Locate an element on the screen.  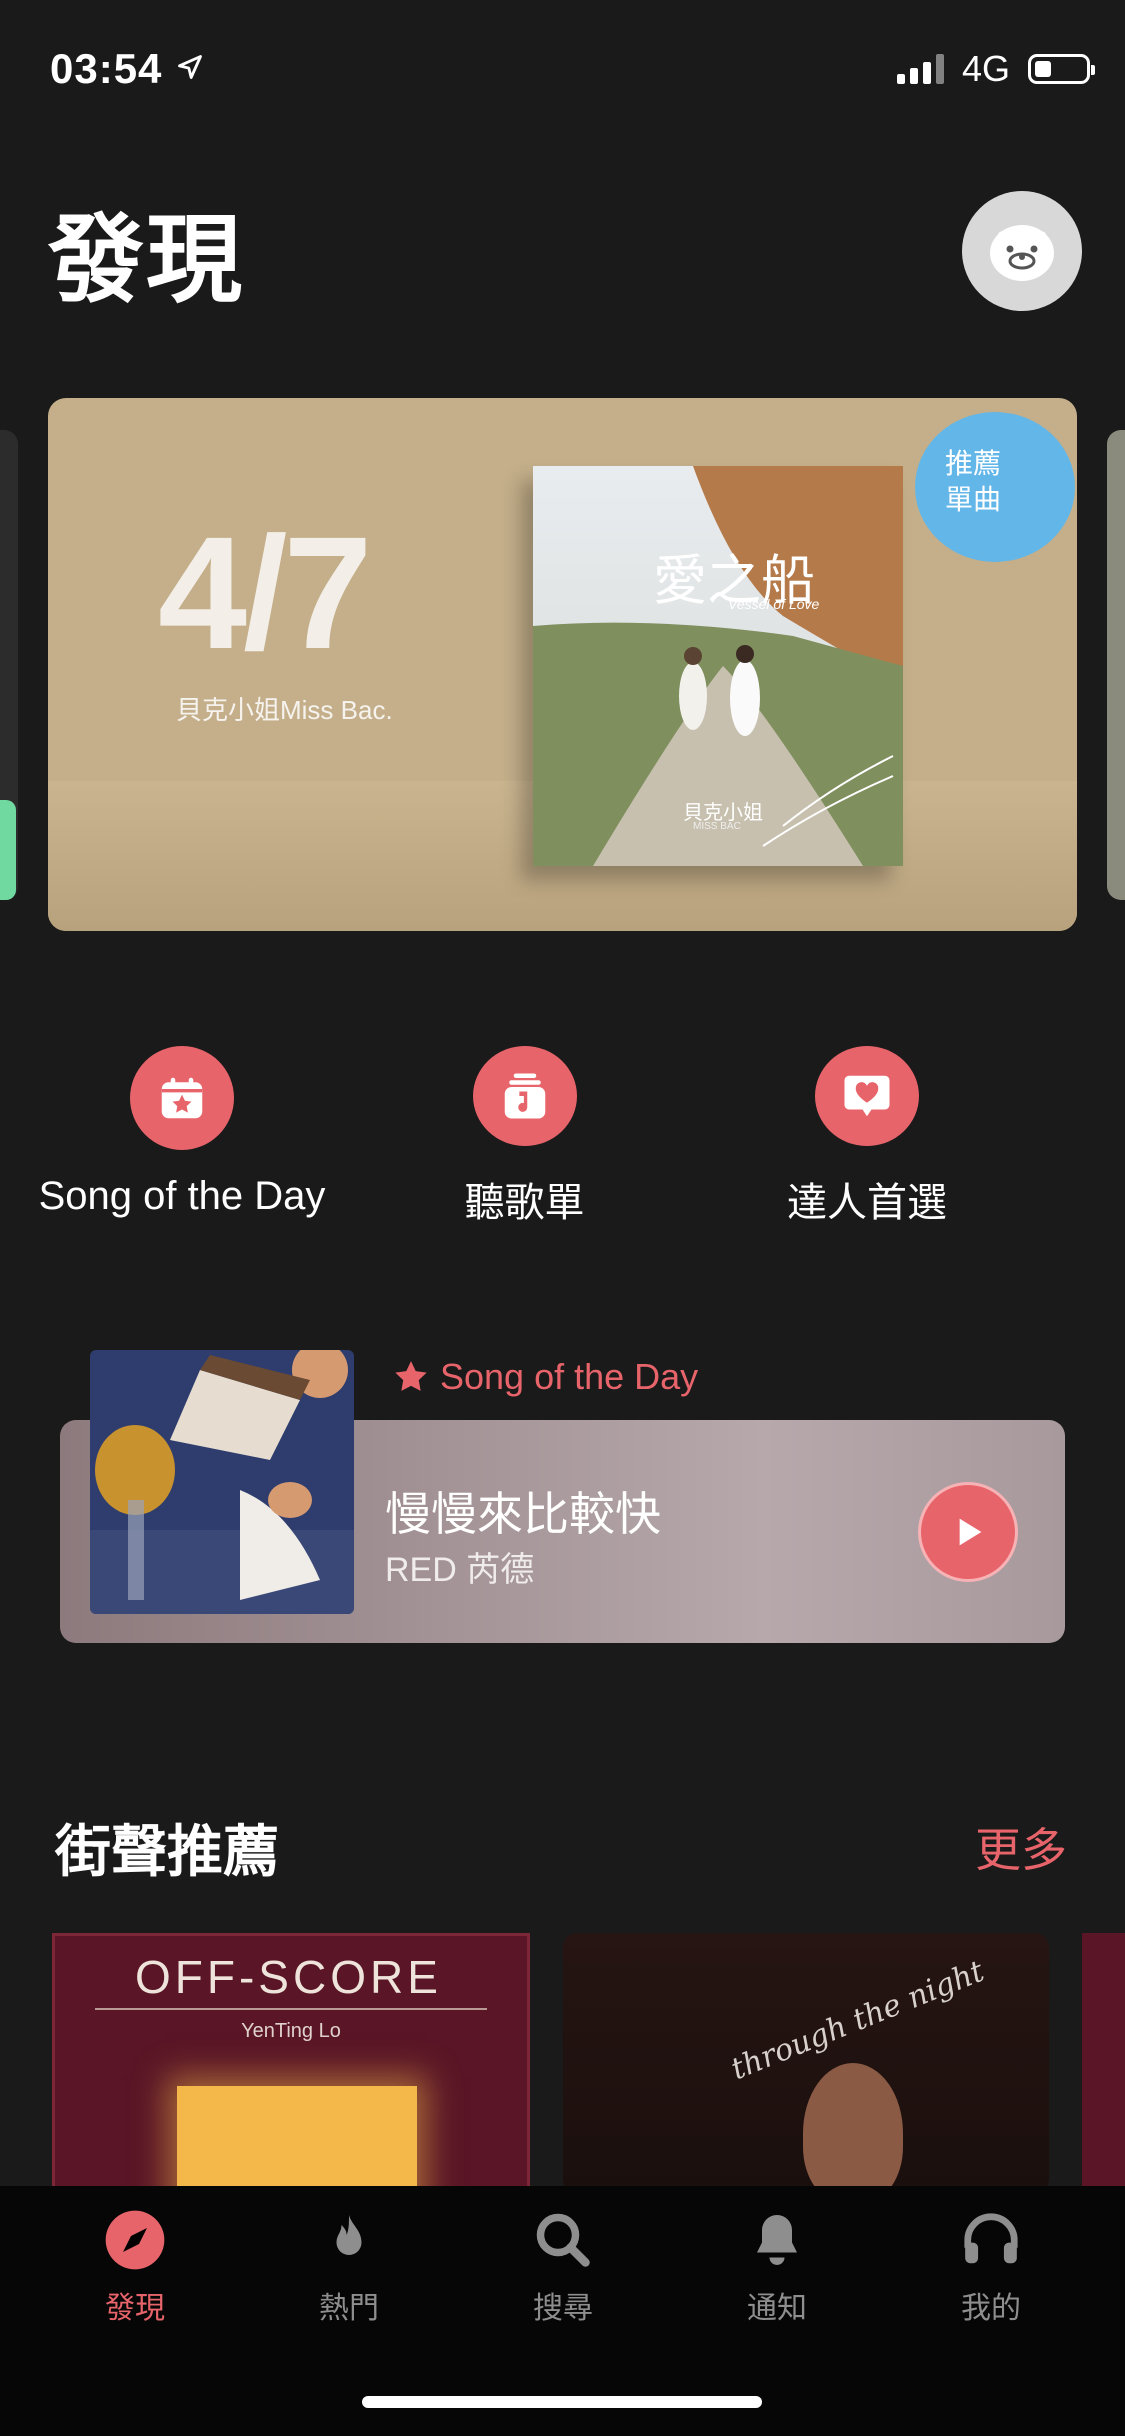
bell-icon is located at coordinates (777, 2240).